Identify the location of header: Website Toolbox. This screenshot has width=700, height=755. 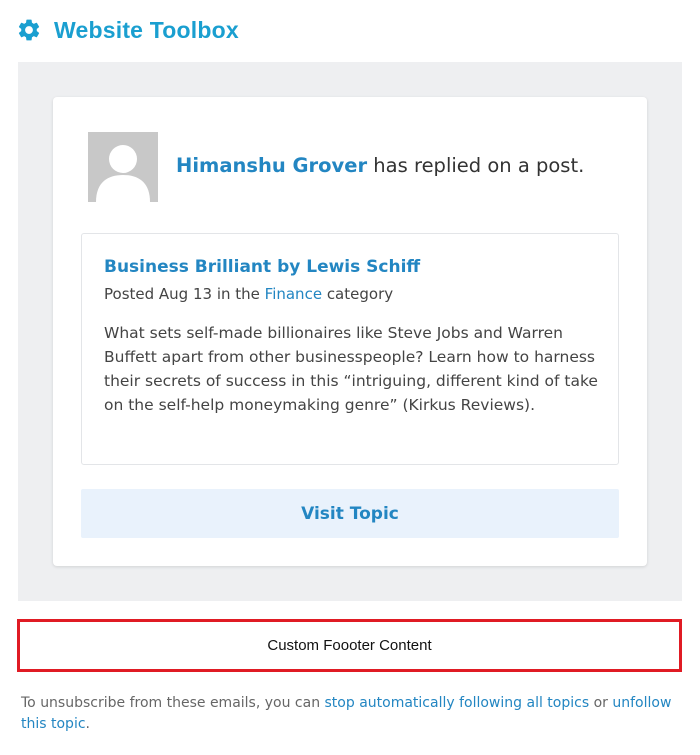
(127, 30).